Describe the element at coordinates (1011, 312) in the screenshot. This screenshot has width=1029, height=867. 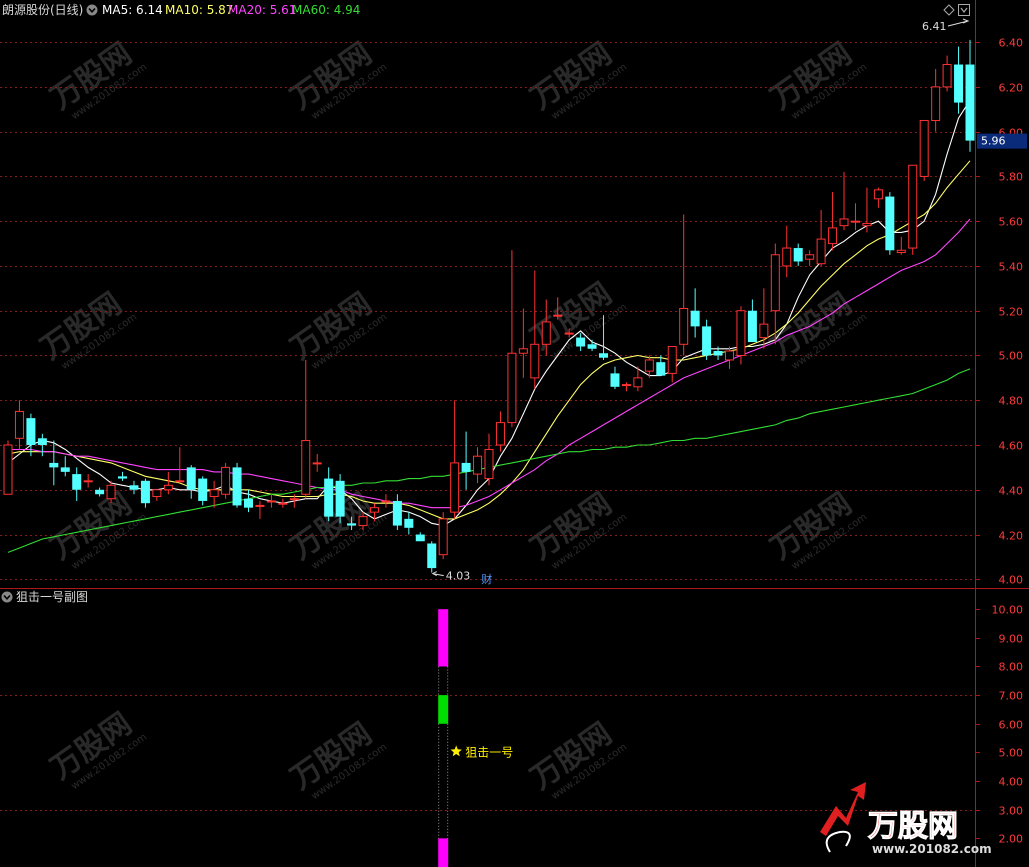
I see `price-tick-label: 5.20` at that location.